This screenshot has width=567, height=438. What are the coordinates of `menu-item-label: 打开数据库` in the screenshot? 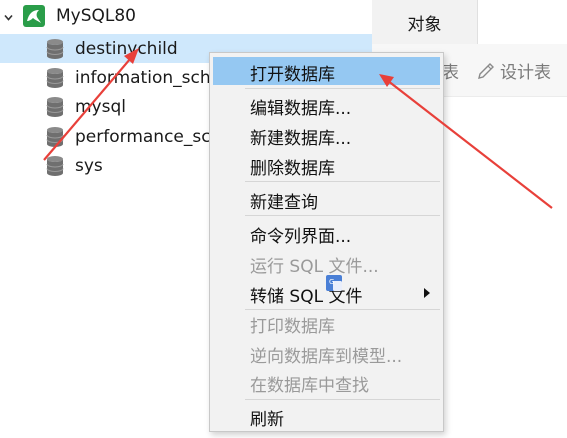 It's located at (292, 75).